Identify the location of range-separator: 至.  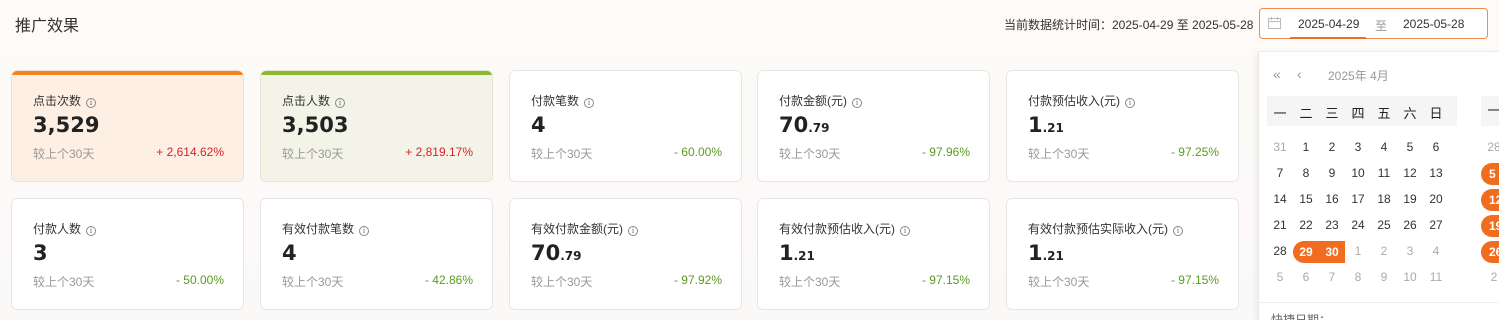
(1381, 26).